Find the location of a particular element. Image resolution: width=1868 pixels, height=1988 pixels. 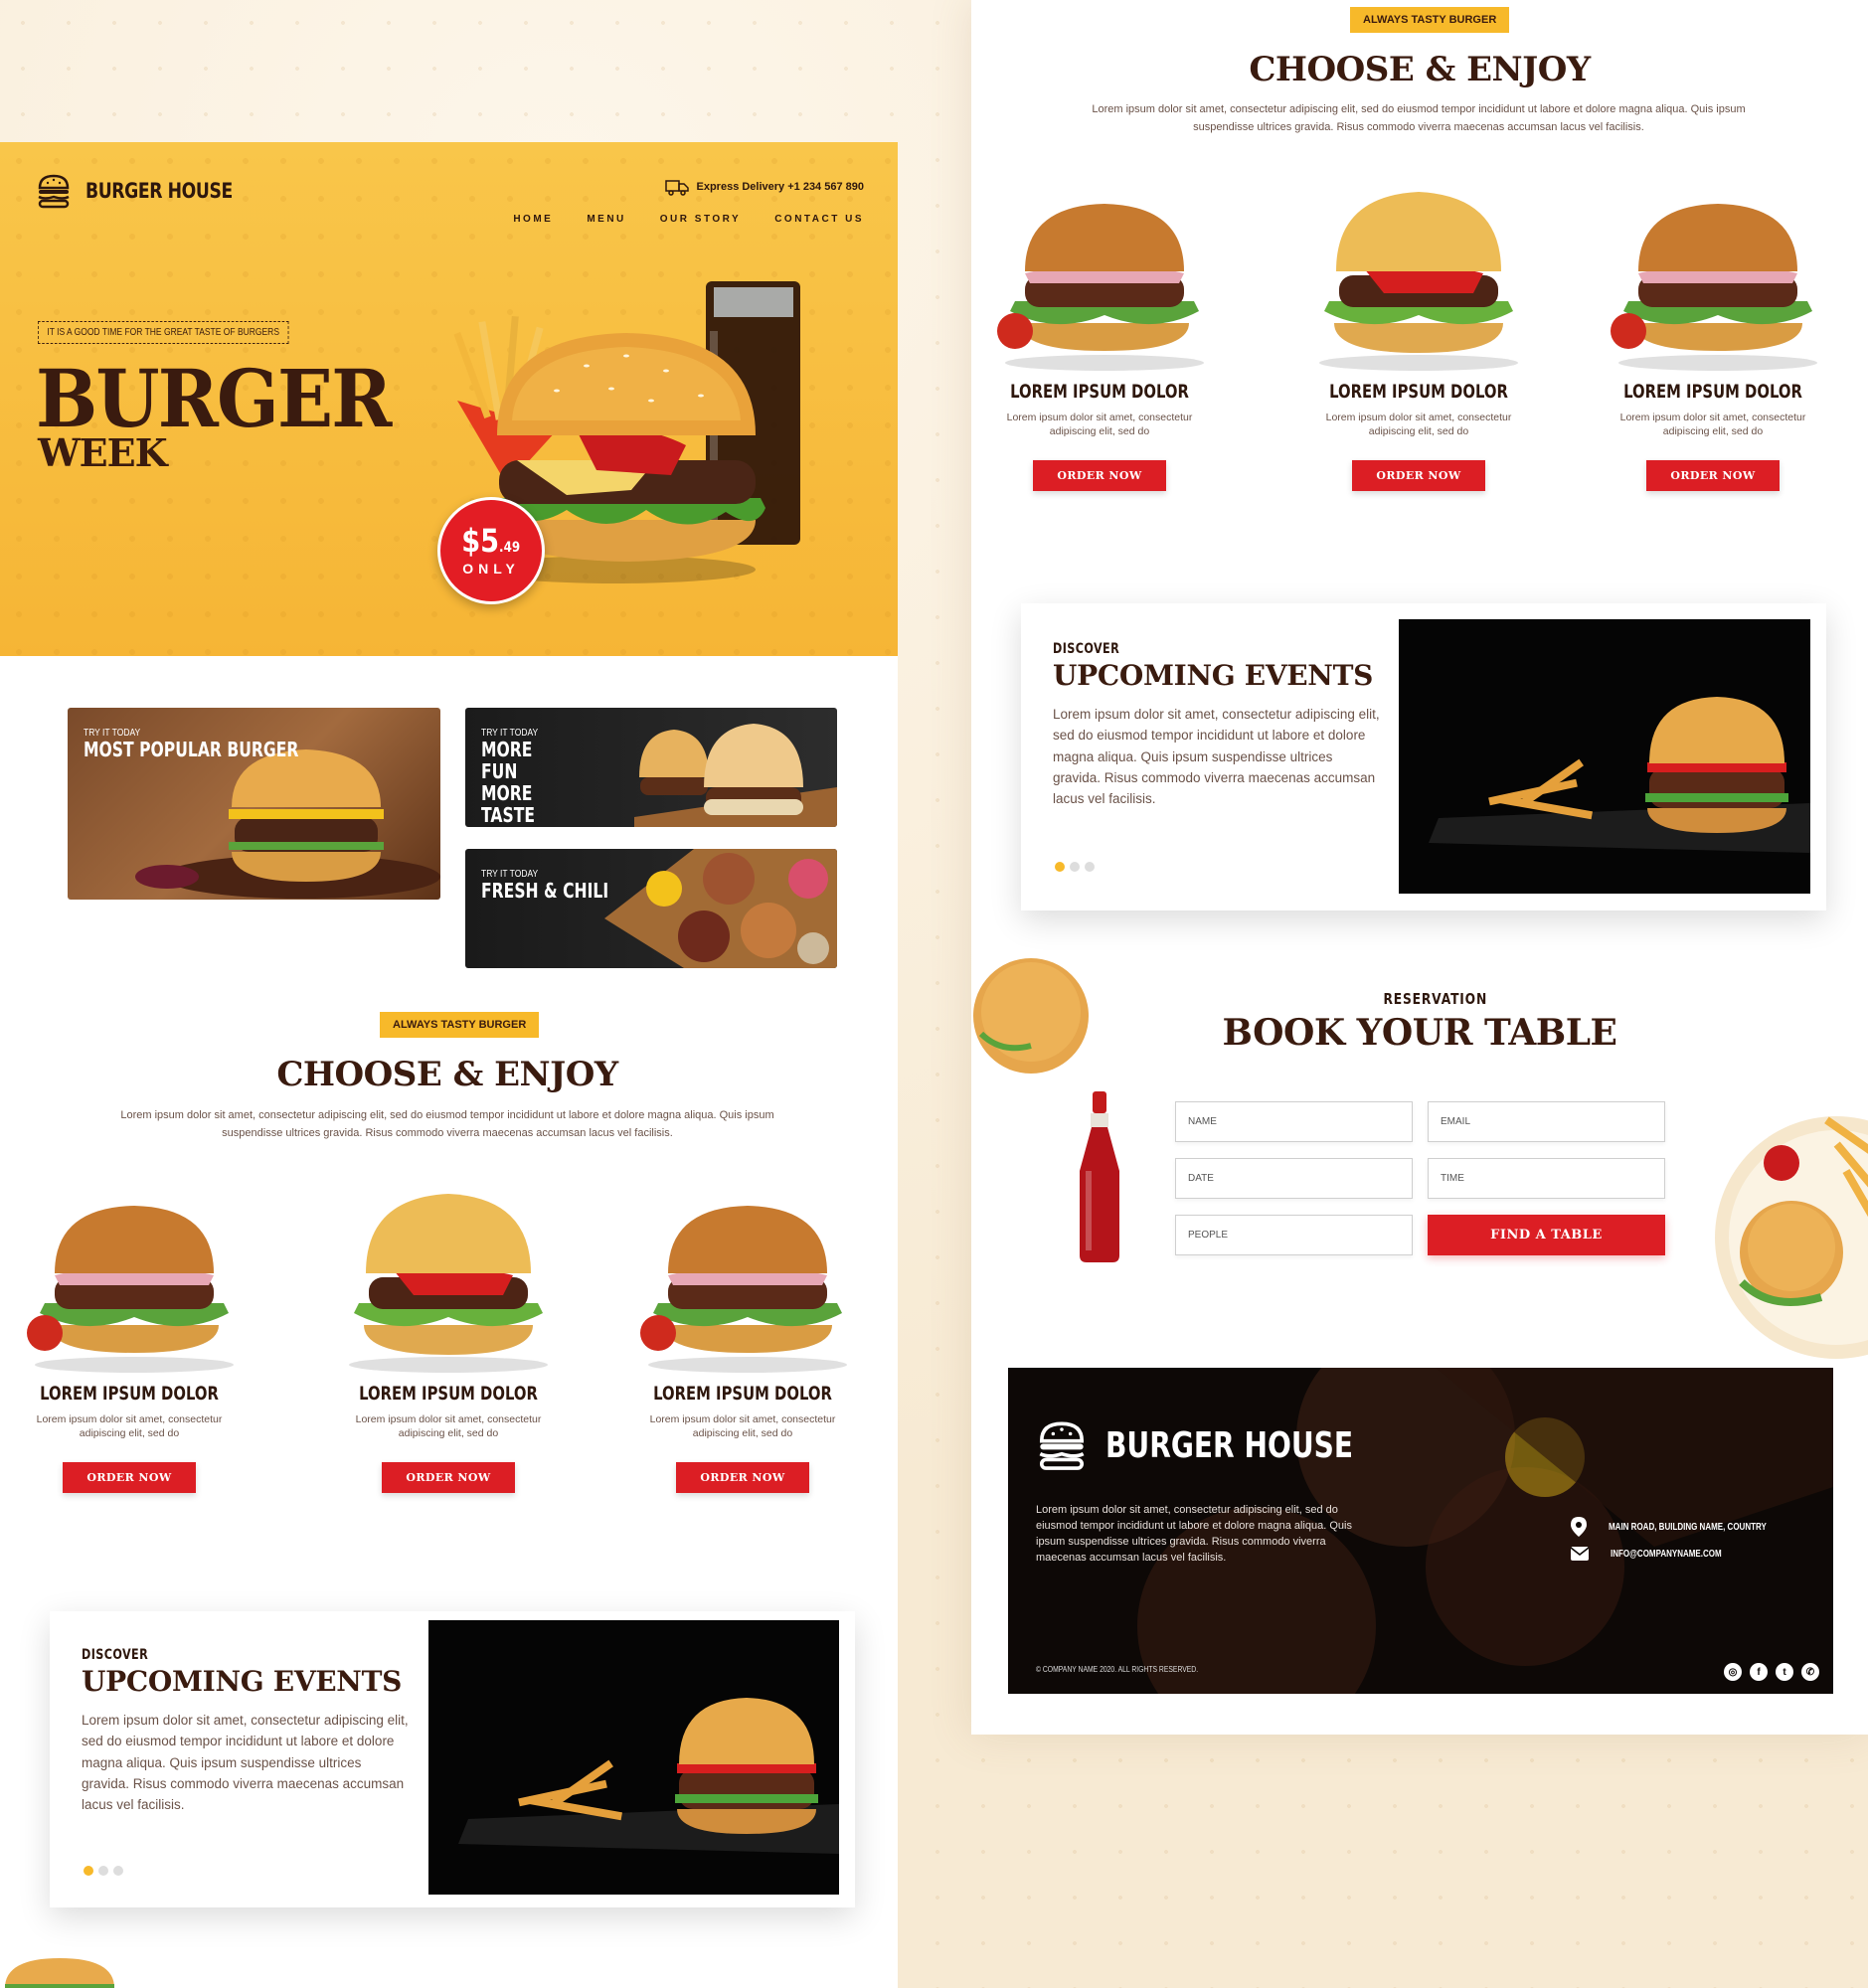

promo-card-fresh-chili: TRY IT TODAY FRESH & CHILI is located at coordinates (651, 908).